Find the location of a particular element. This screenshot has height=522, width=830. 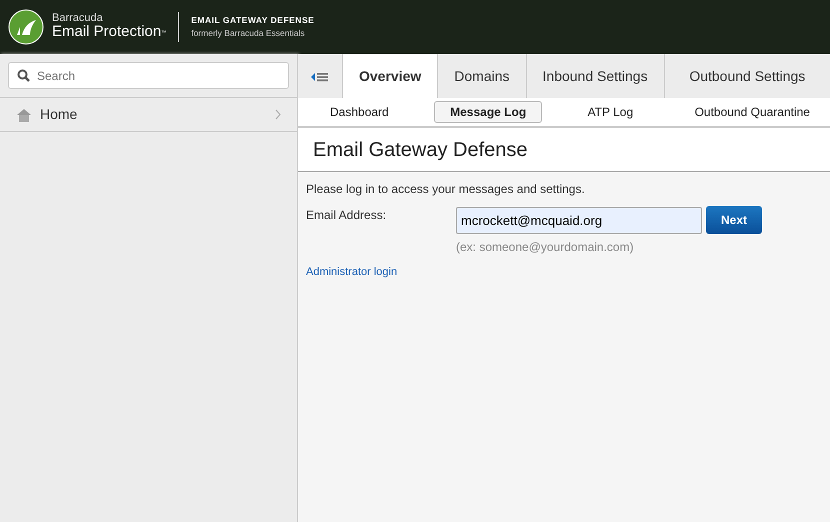

intro-text: Please log in to access your messages and settings. is located at coordinates (446, 189).